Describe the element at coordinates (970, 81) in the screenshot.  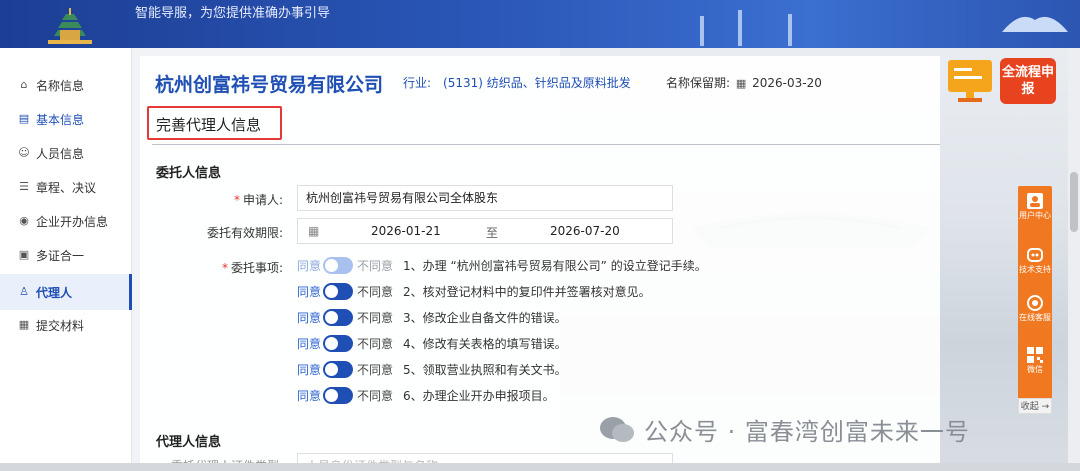
I see `monitor-icon` at that location.